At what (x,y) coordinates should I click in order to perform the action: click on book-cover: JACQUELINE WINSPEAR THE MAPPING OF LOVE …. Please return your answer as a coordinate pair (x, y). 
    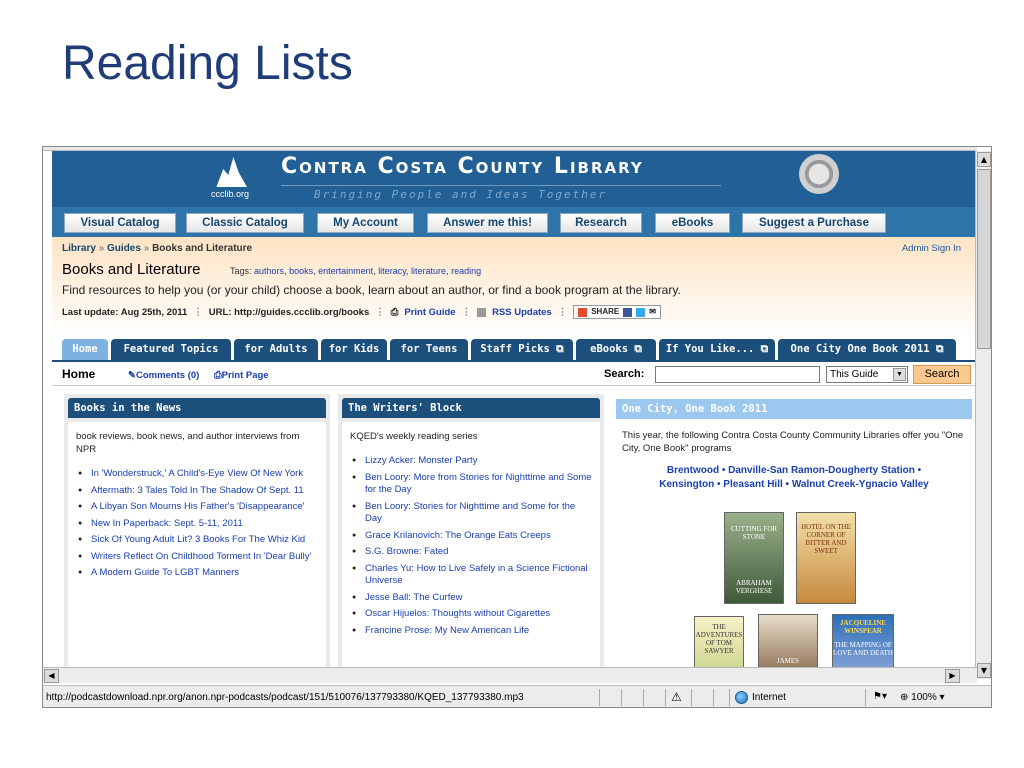
    Looking at the image, I should click on (863, 644).